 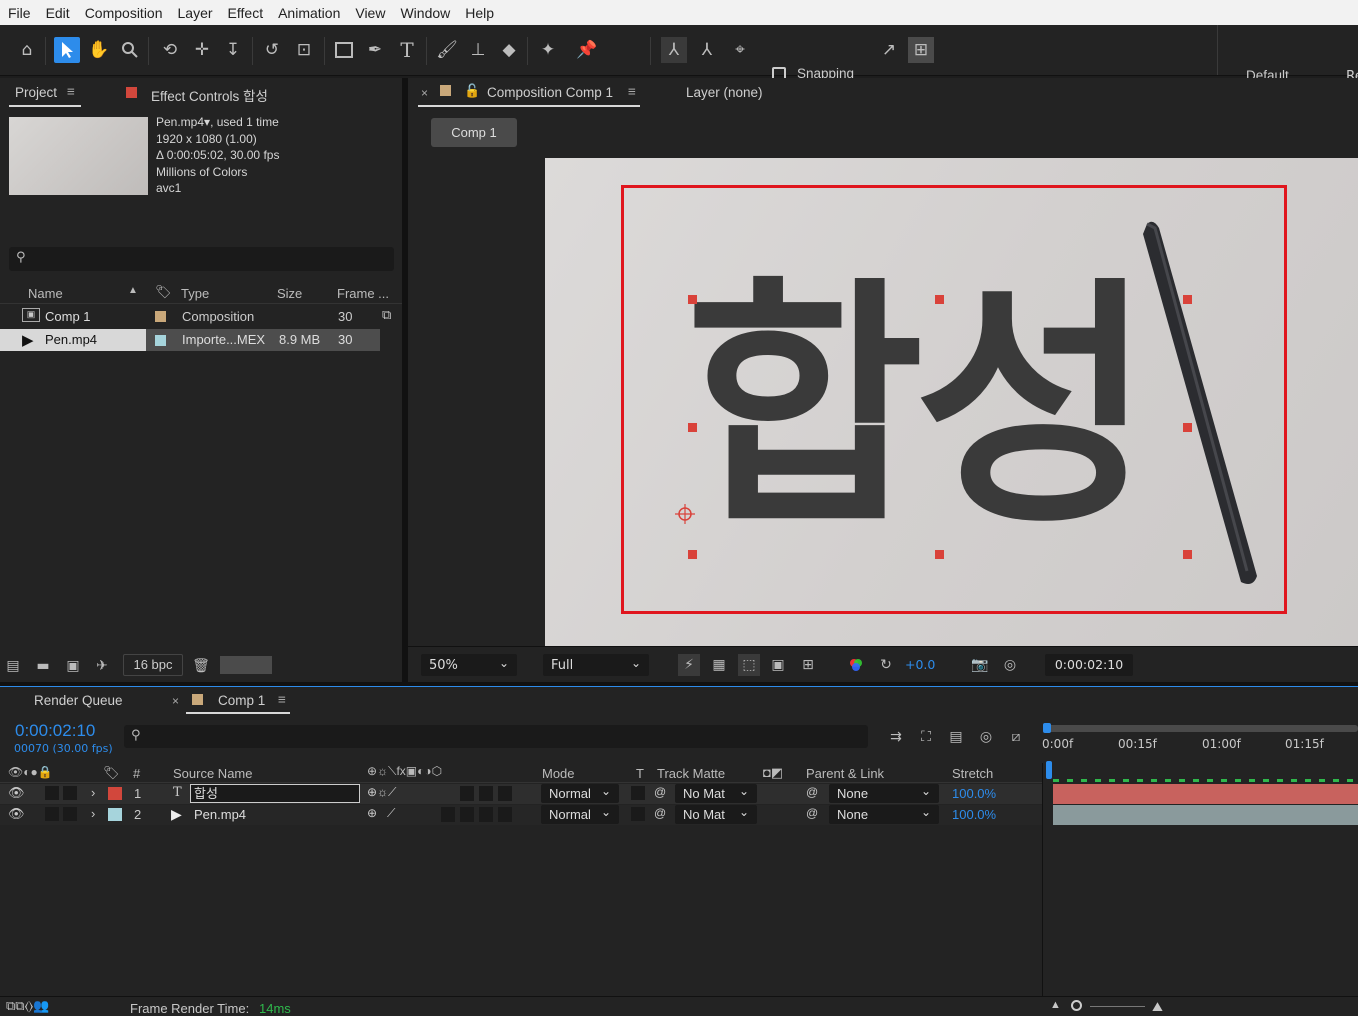 What do you see at coordinates (381, 792) in the screenshot?
I see `layer-switches: ⊕☼⟋` at bounding box center [381, 792].